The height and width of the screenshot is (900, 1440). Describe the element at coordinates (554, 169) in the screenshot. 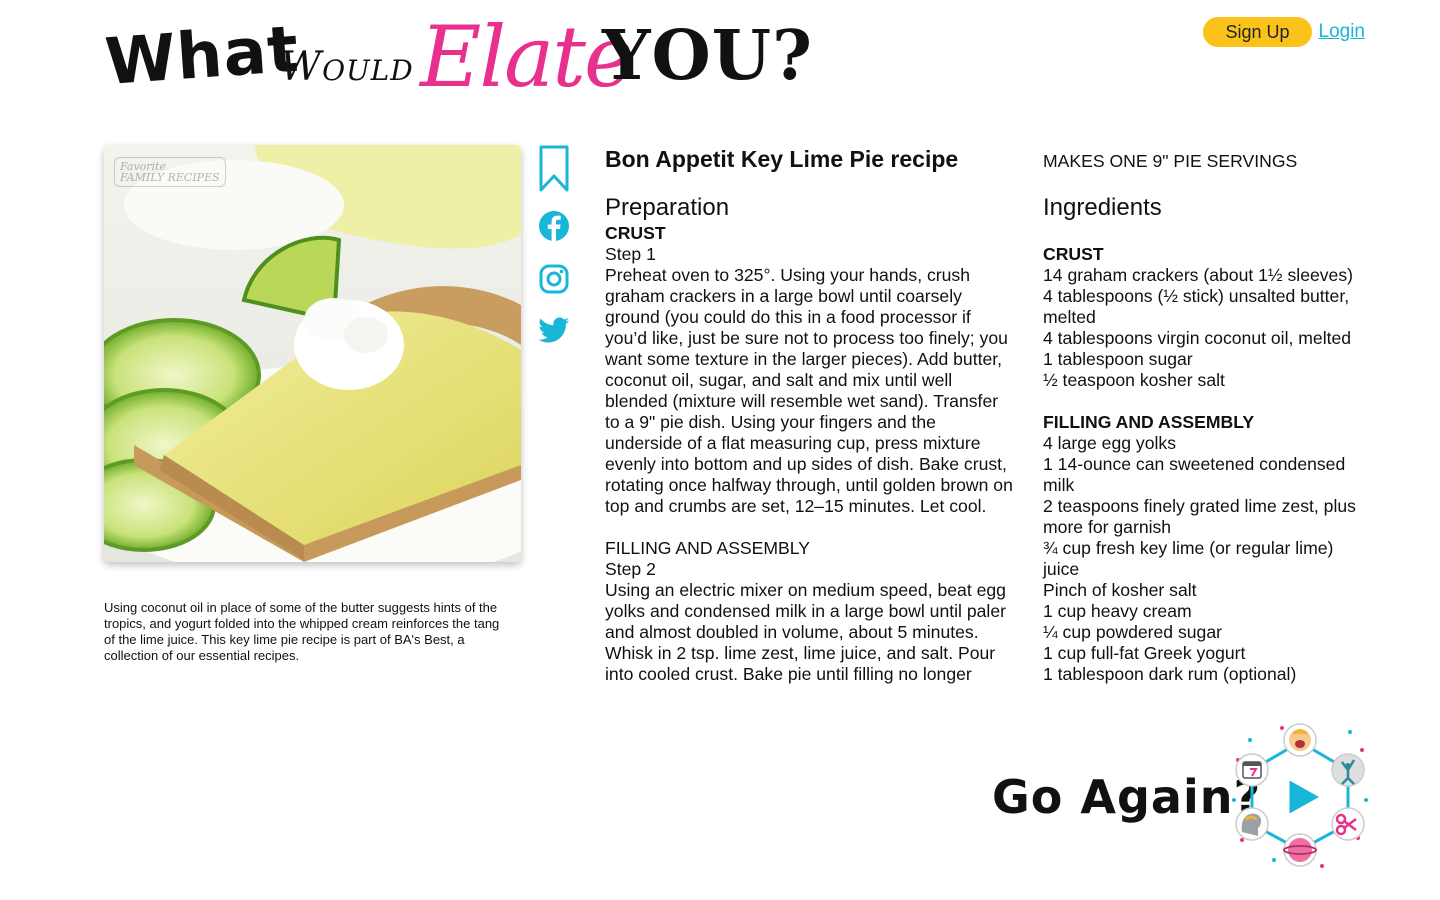

I see `bookmark-icon` at that location.